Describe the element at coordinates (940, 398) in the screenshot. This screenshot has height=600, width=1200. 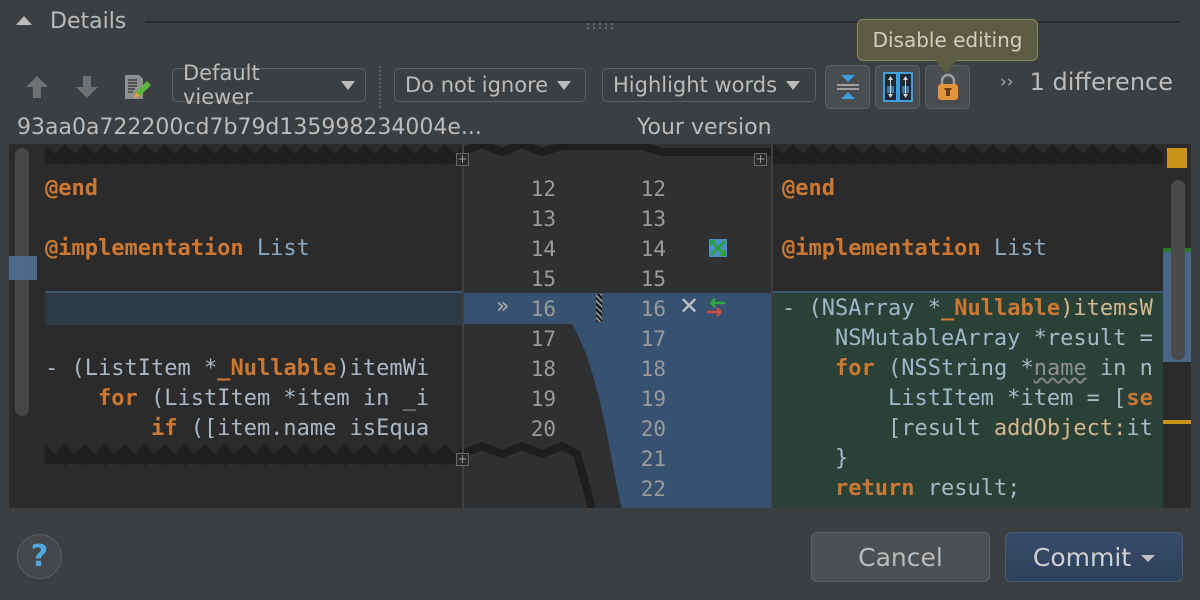
I see `code-token: ListItem` at that location.